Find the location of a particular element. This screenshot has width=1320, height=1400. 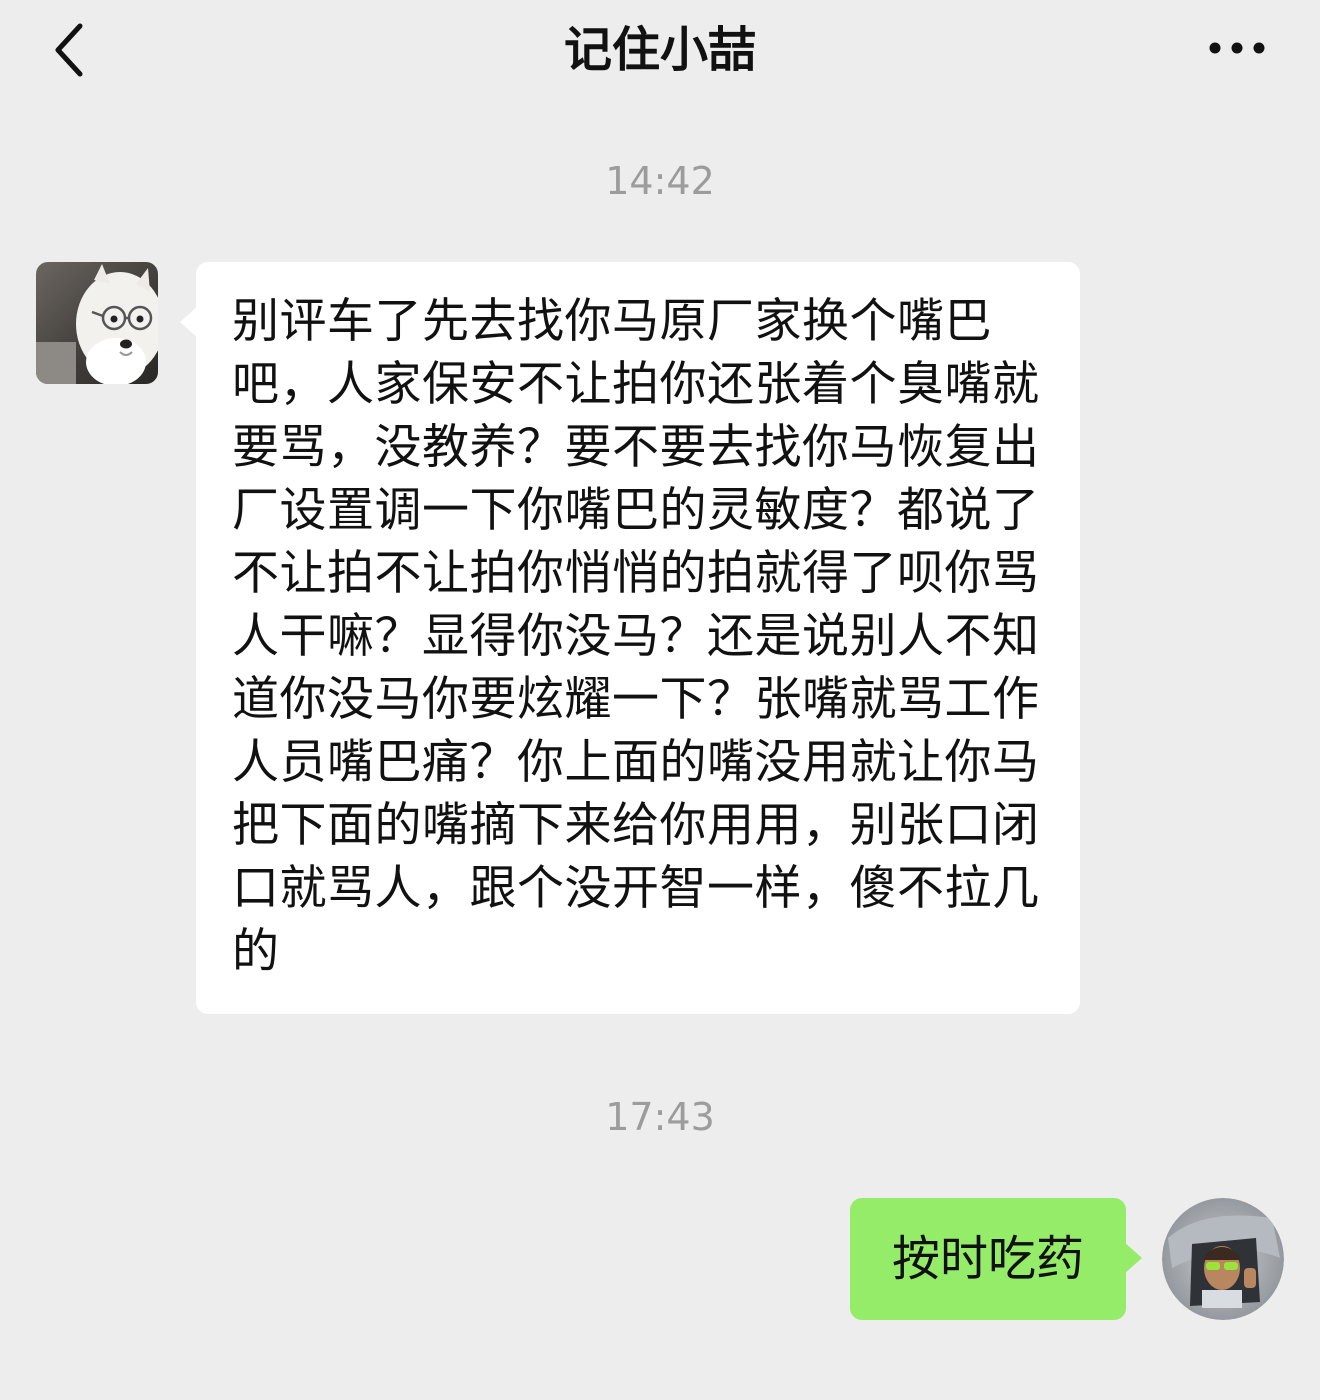

more-dots-icon is located at coordinates (1237, 48).